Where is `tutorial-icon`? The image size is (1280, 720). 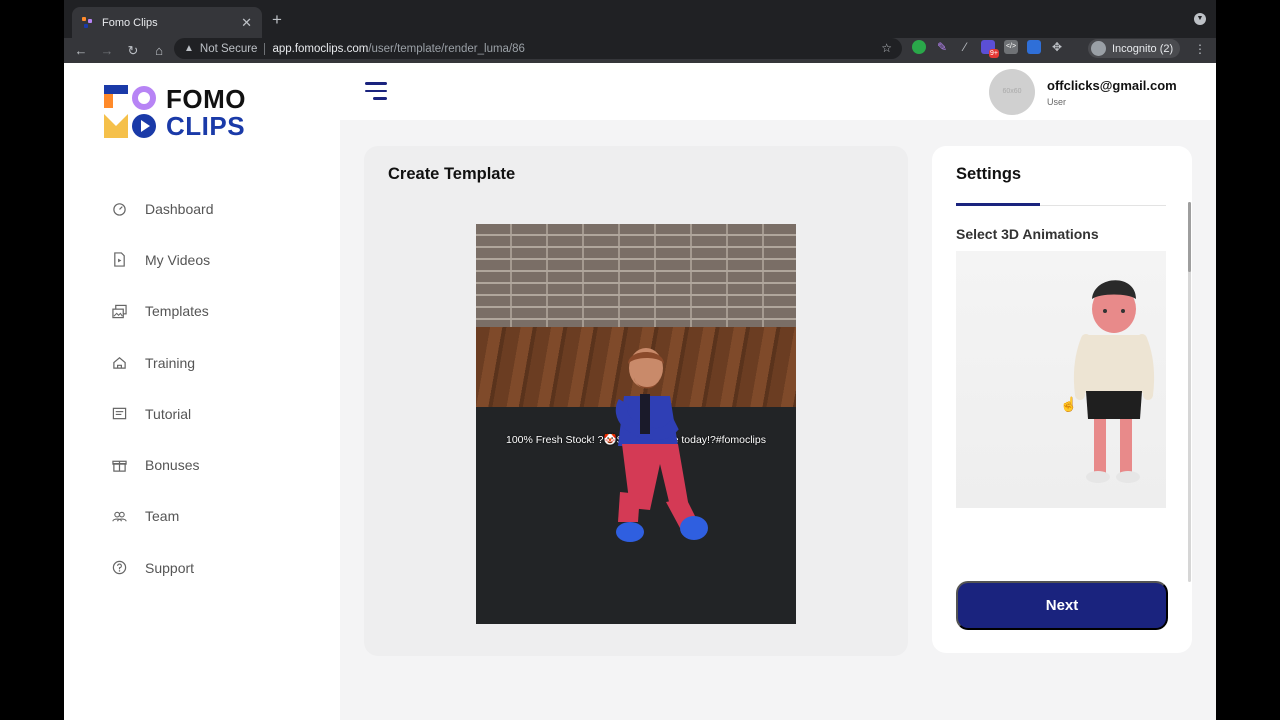
tutorial-icon is located at coordinates (119, 414).